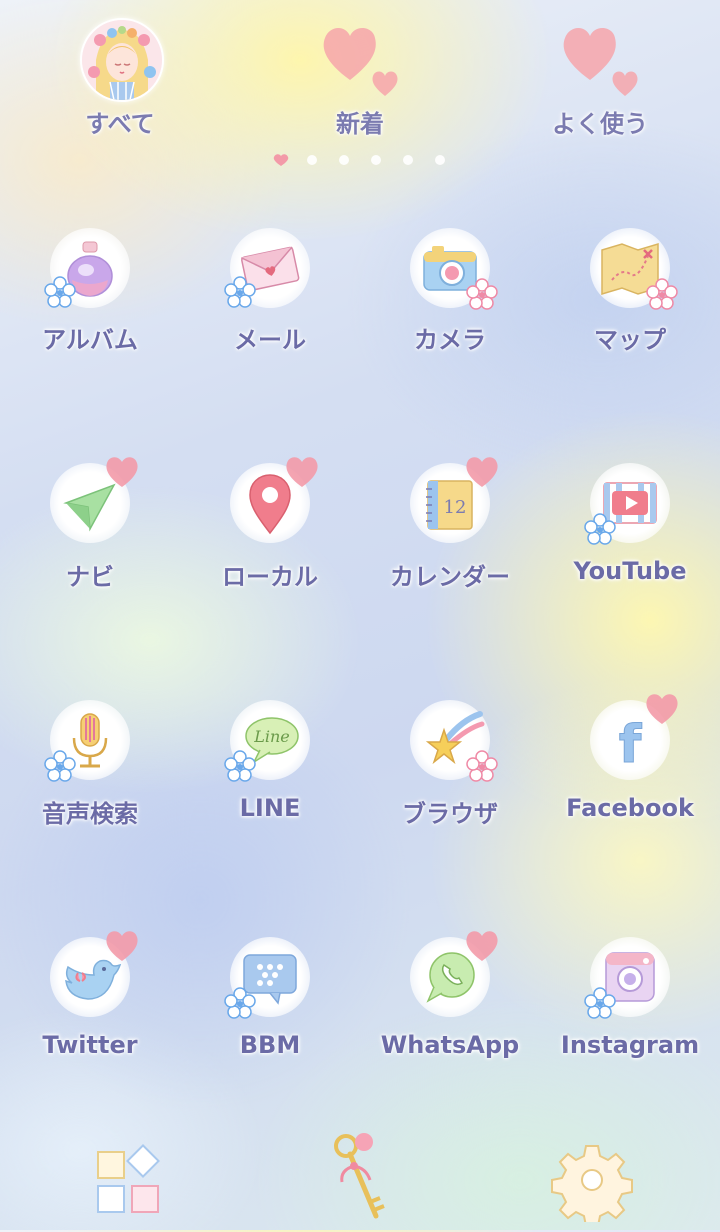 The image size is (720, 1232). What do you see at coordinates (630, 525) in the screenshot?
I see `app-youtube: YouTube` at bounding box center [630, 525].